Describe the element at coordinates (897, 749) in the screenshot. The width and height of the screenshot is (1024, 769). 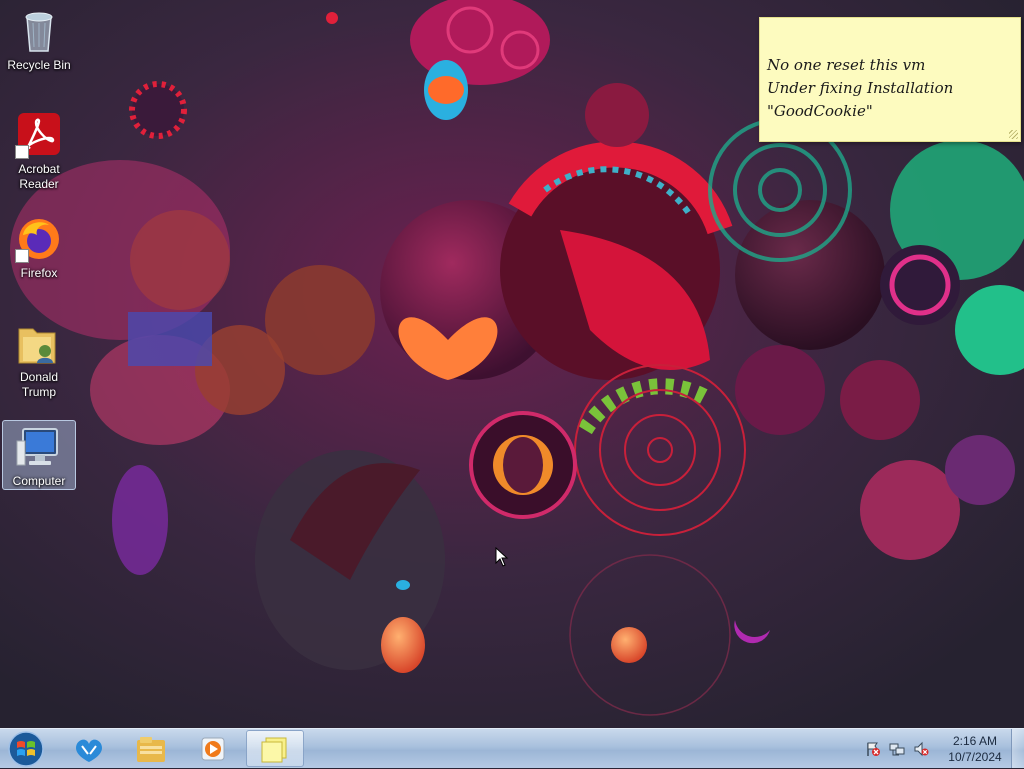
I see `network-icon` at that location.